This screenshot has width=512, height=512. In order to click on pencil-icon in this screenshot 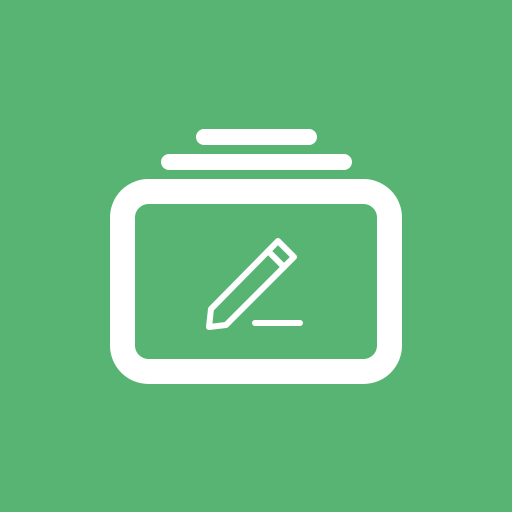, I will do `click(251, 284)`.